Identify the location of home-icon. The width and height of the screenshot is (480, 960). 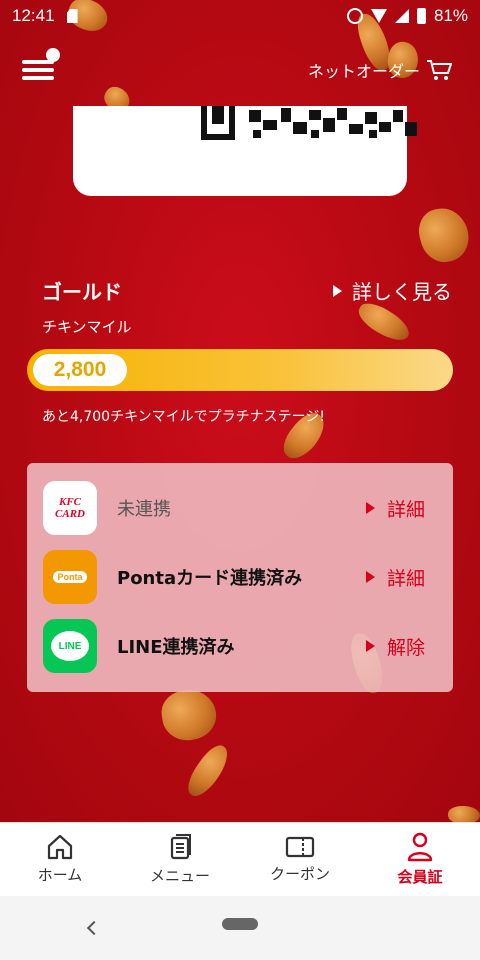
(60, 847).